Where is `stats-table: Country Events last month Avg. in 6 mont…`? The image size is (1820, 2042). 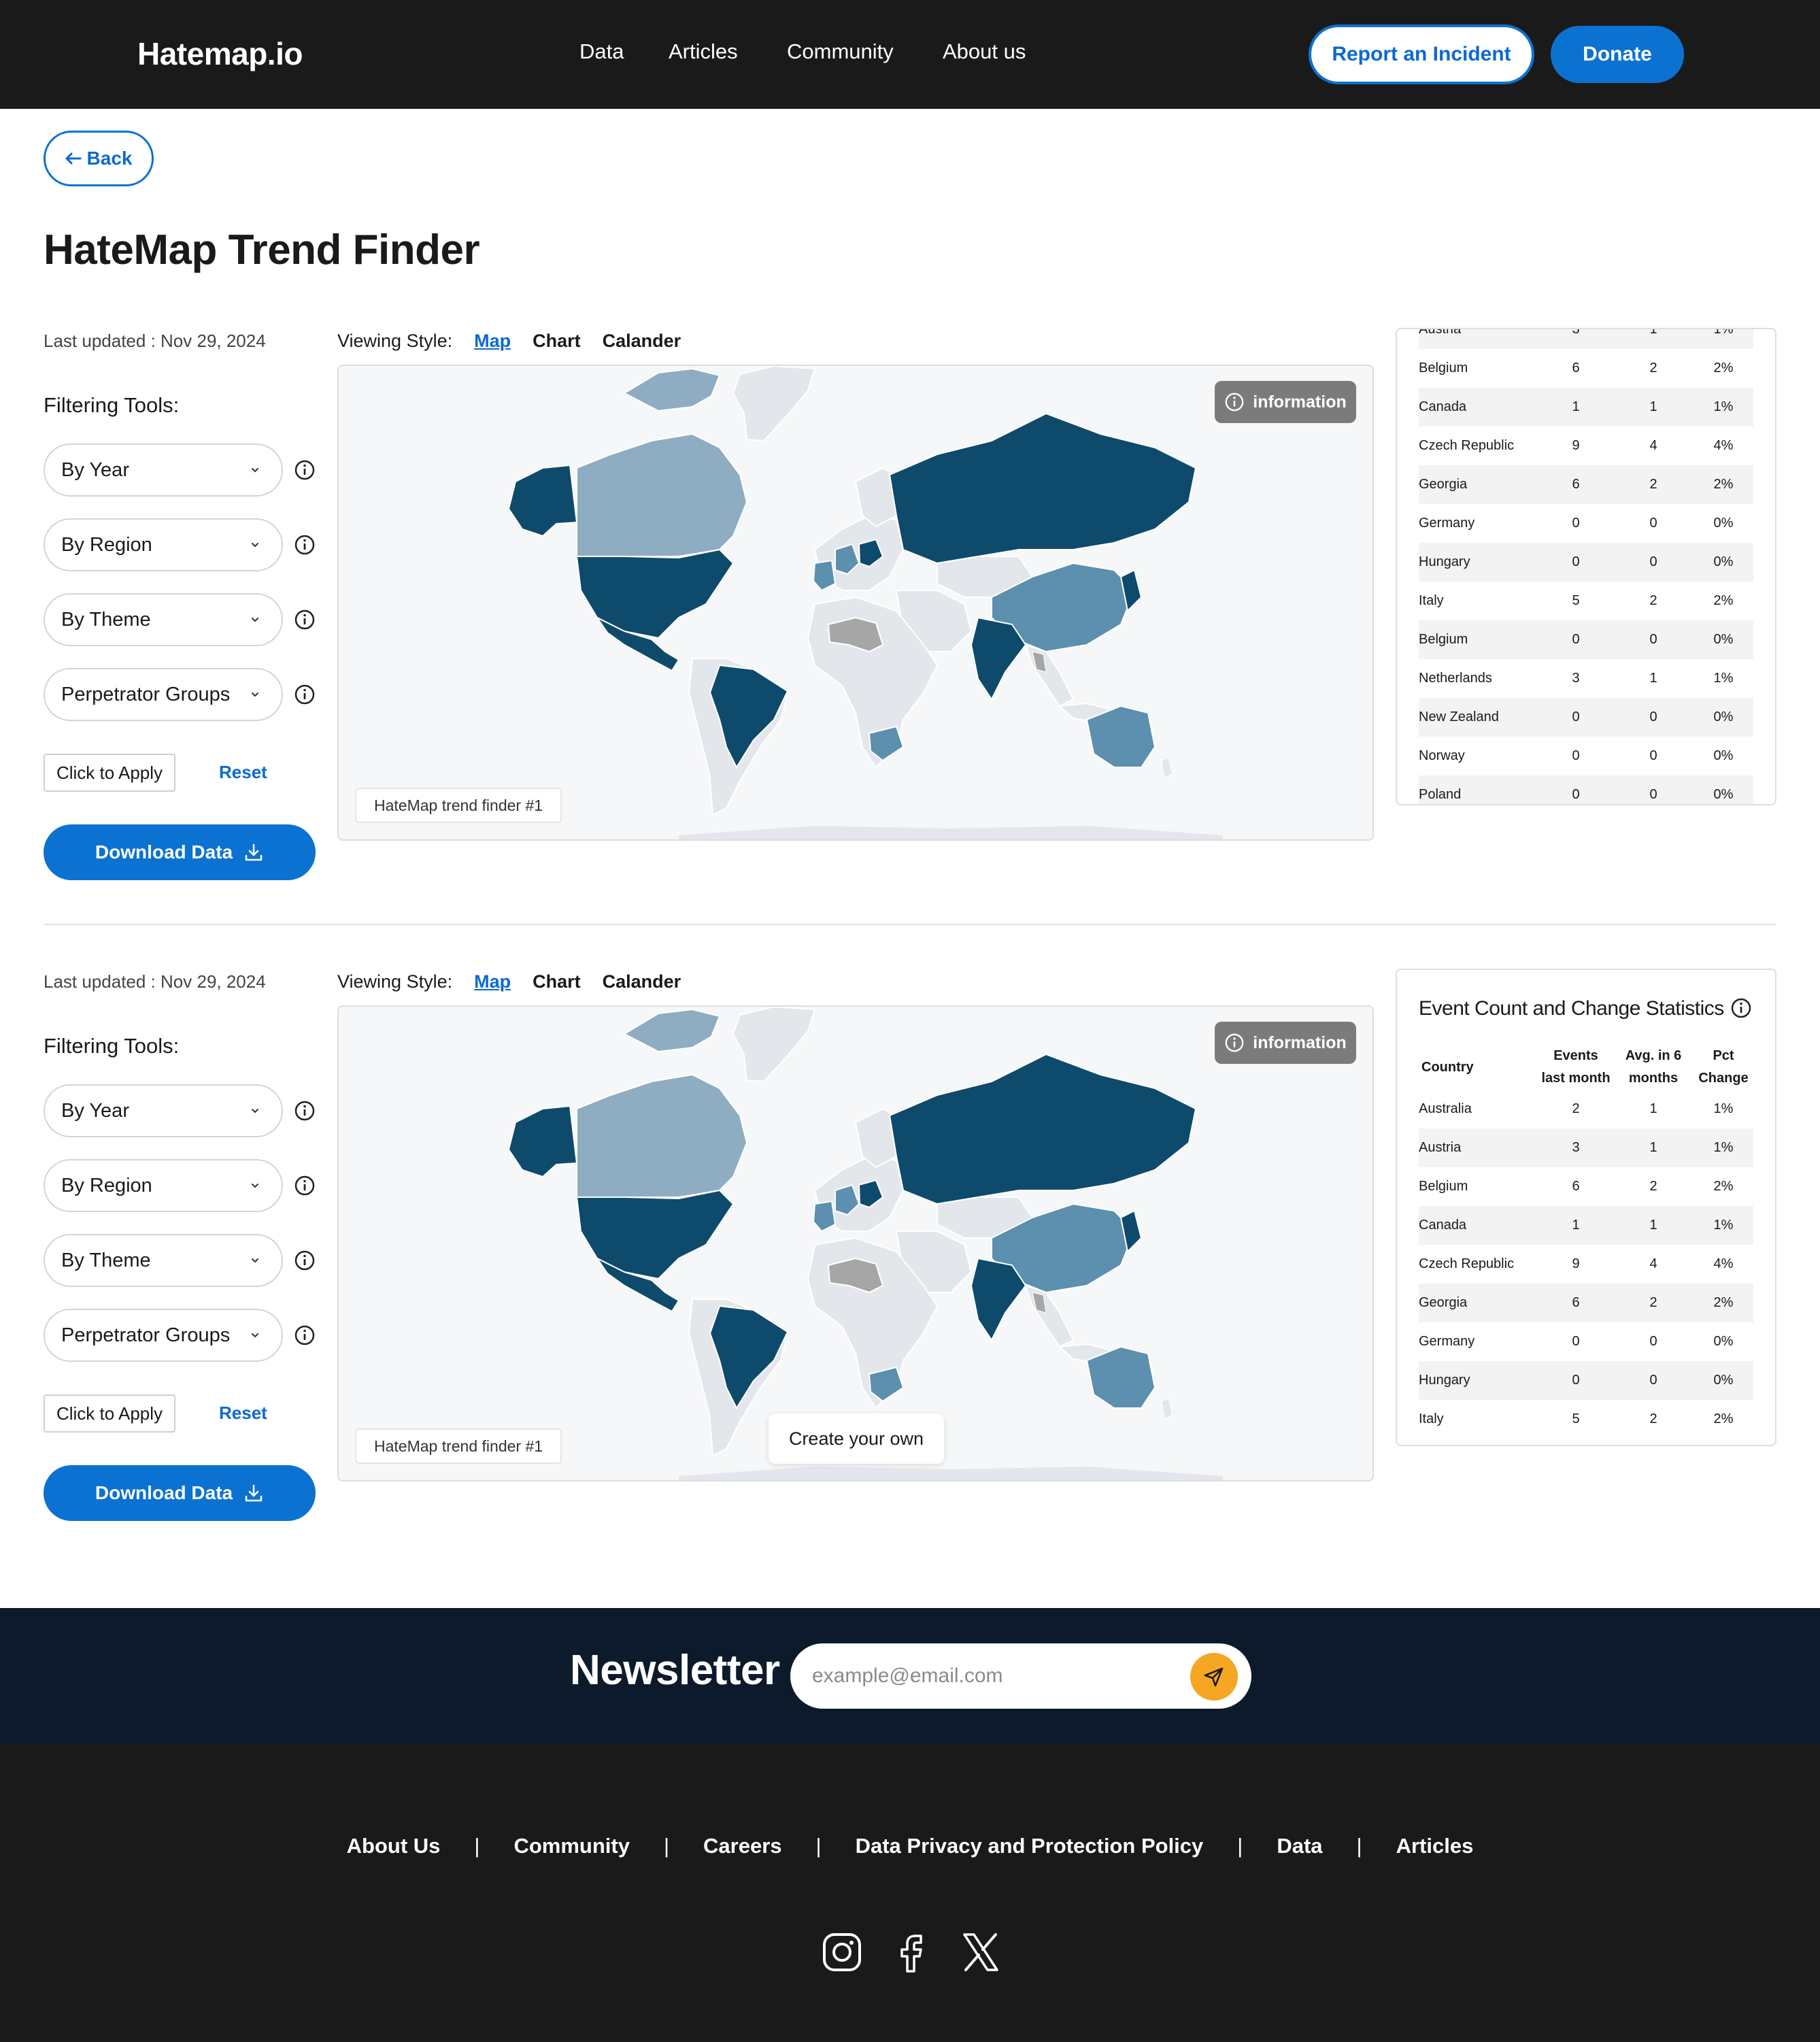
stats-table: Country Events last month Avg. in 6 mont… is located at coordinates (1586, 1242).